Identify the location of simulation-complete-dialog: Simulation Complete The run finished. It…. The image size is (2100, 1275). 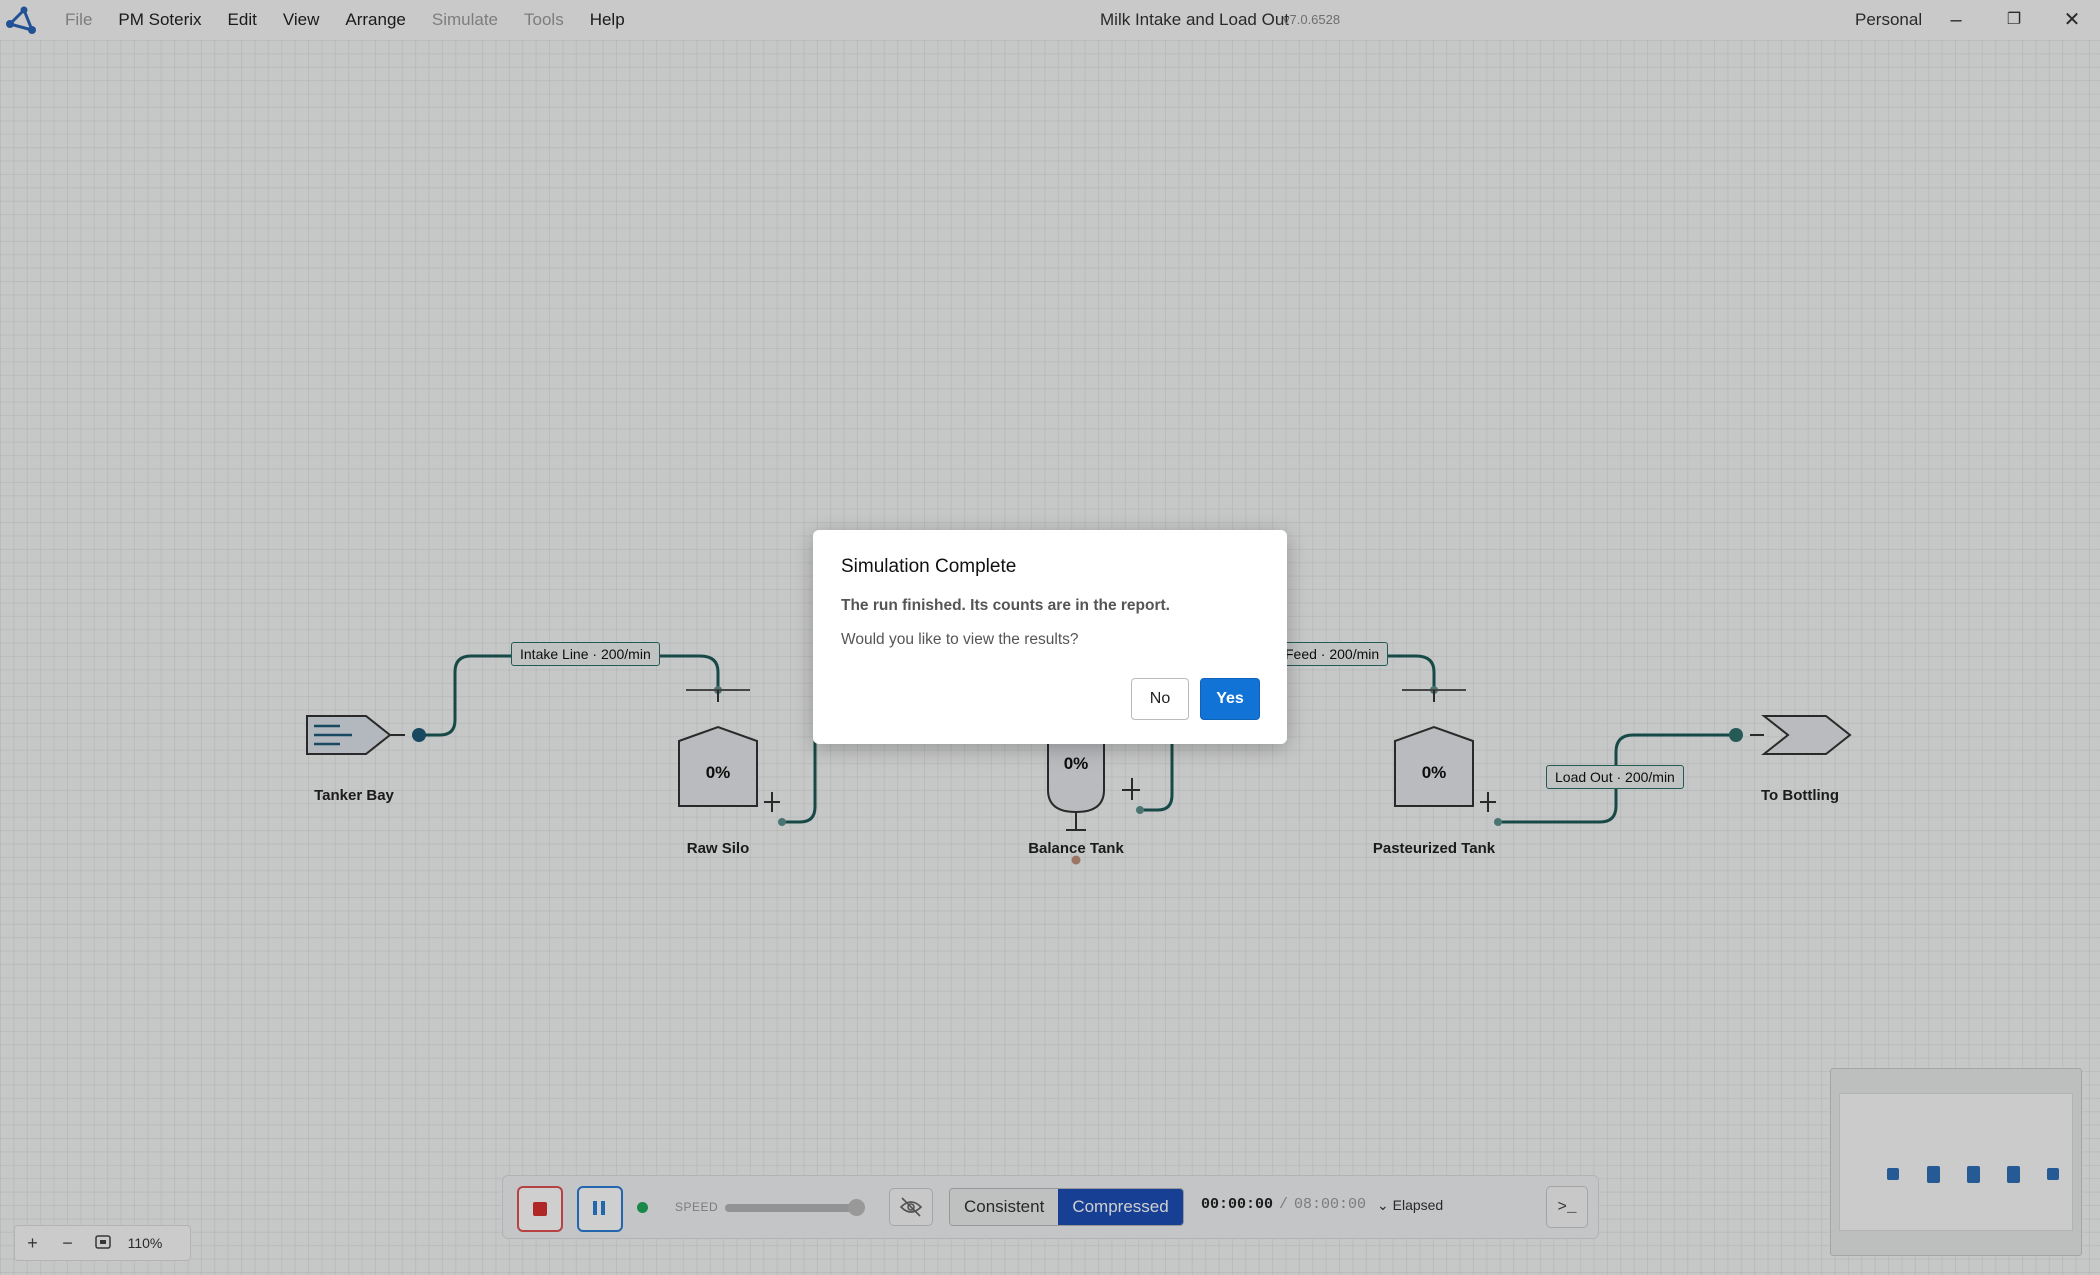
(1050, 637).